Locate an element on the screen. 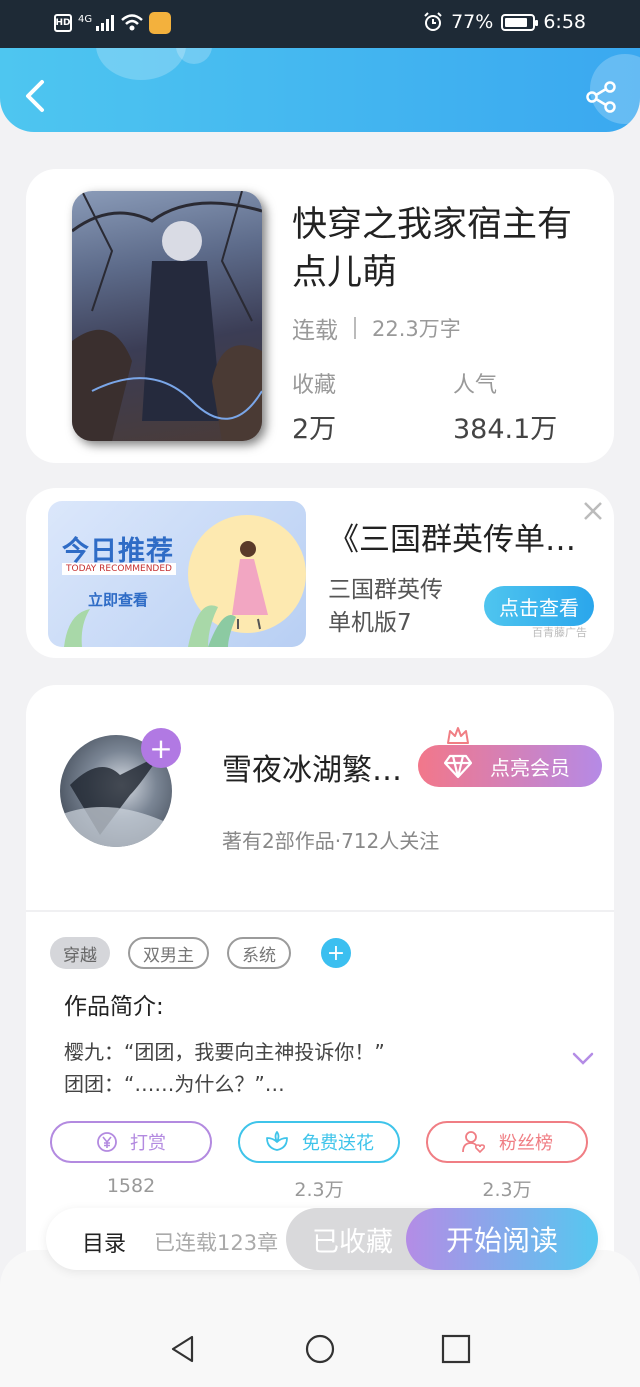 The width and height of the screenshot is (640, 1387). system-navigation-bar is located at coordinates (320, 1318).